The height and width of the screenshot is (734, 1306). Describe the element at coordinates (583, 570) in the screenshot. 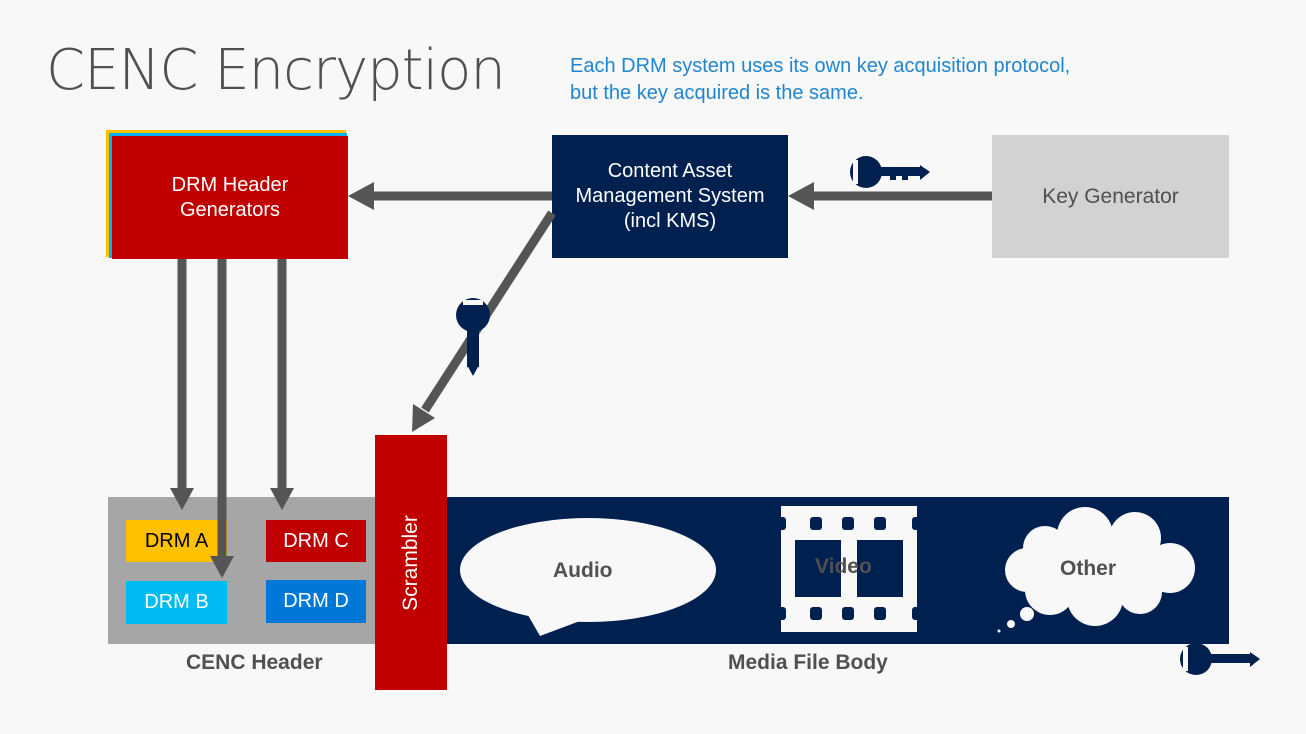

I see `audio-label: Audio` at that location.